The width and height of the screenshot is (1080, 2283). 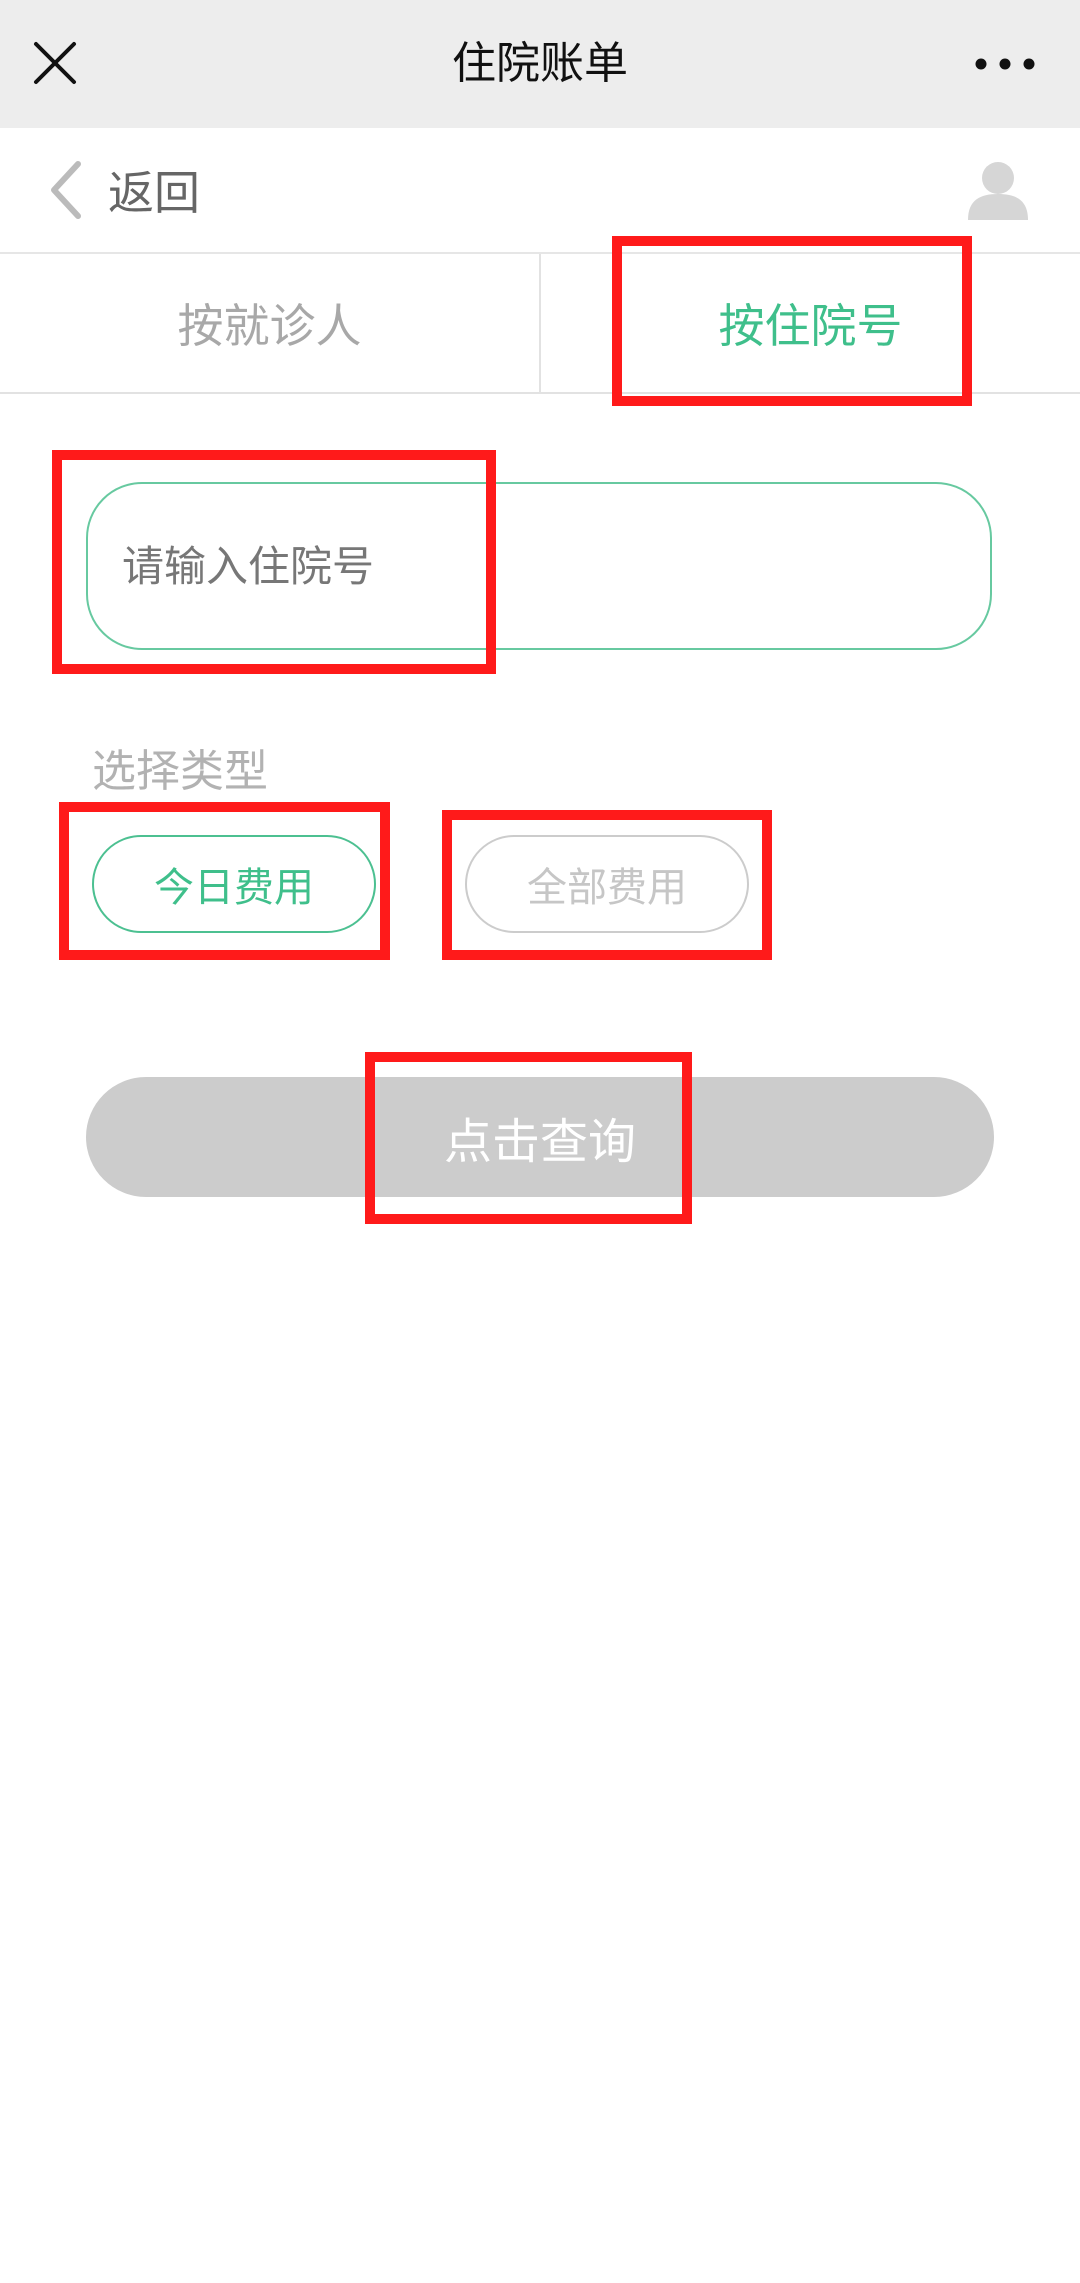 I want to click on tab-by-patient: 按就诊人, so click(x=269, y=323).